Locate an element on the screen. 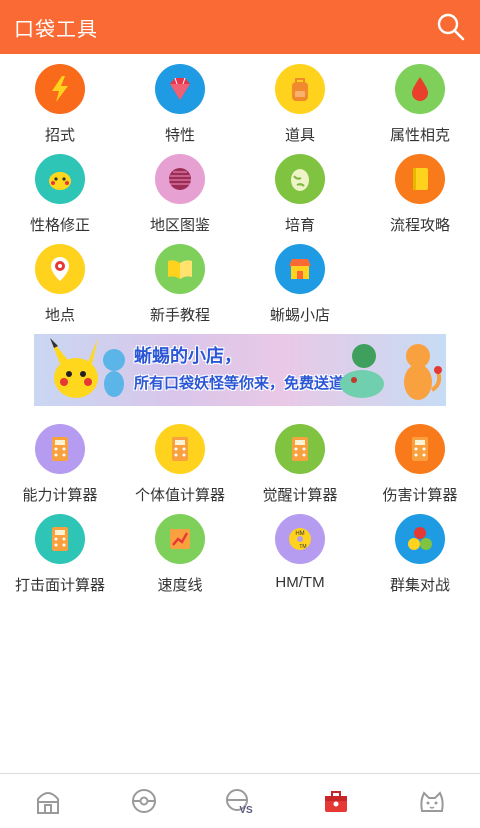  disc-icon: HM TM is located at coordinates (300, 539).